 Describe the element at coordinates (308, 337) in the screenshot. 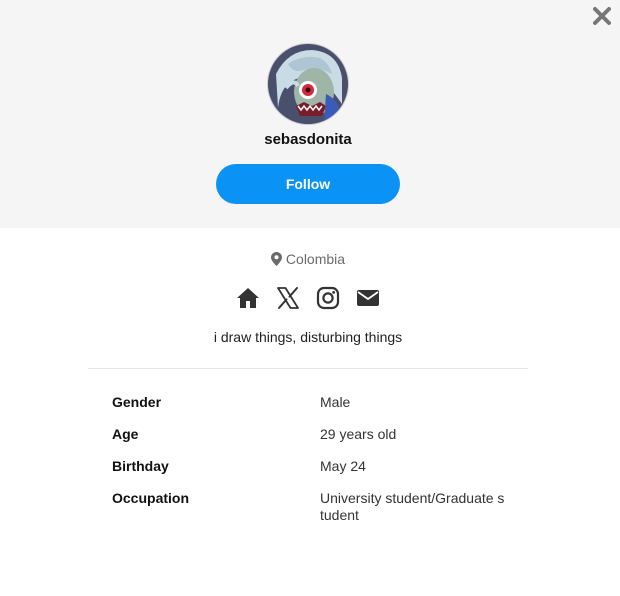

I see `bio: i draw things, disturbing things` at that location.